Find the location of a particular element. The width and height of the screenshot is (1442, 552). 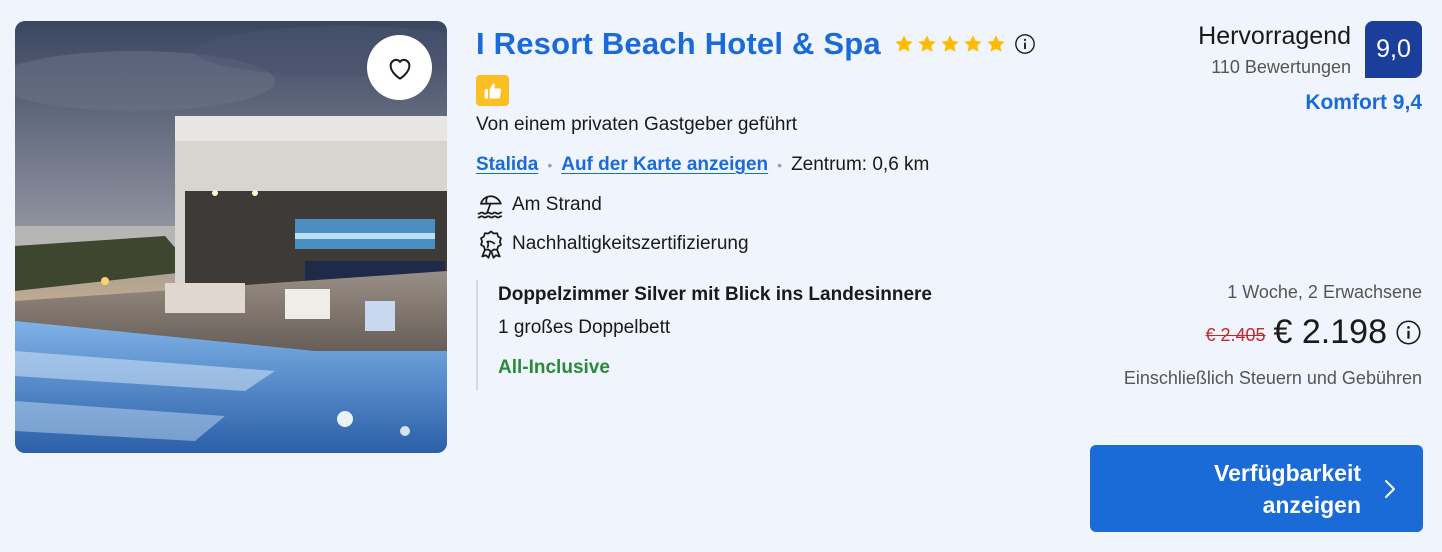

show-on-map-link: Auf der Karte anzeigen is located at coordinates (664, 165).